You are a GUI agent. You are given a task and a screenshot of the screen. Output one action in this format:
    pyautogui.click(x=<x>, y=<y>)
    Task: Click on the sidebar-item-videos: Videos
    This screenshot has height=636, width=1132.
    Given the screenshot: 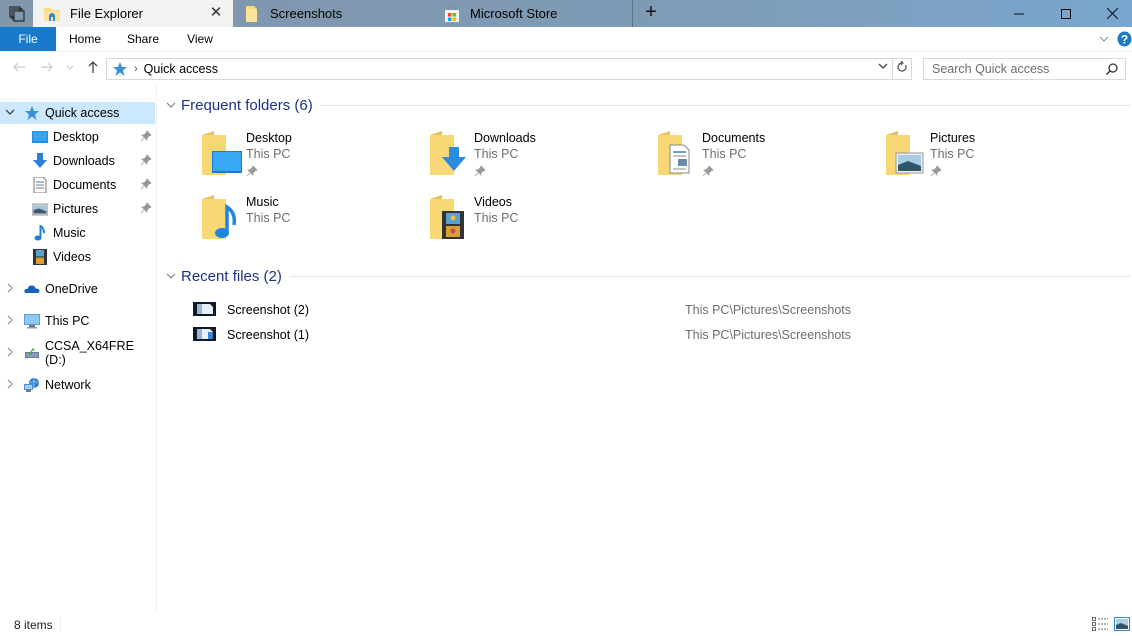 What is the action you would take?
    pyautogui.click(x=77, y=257)
    